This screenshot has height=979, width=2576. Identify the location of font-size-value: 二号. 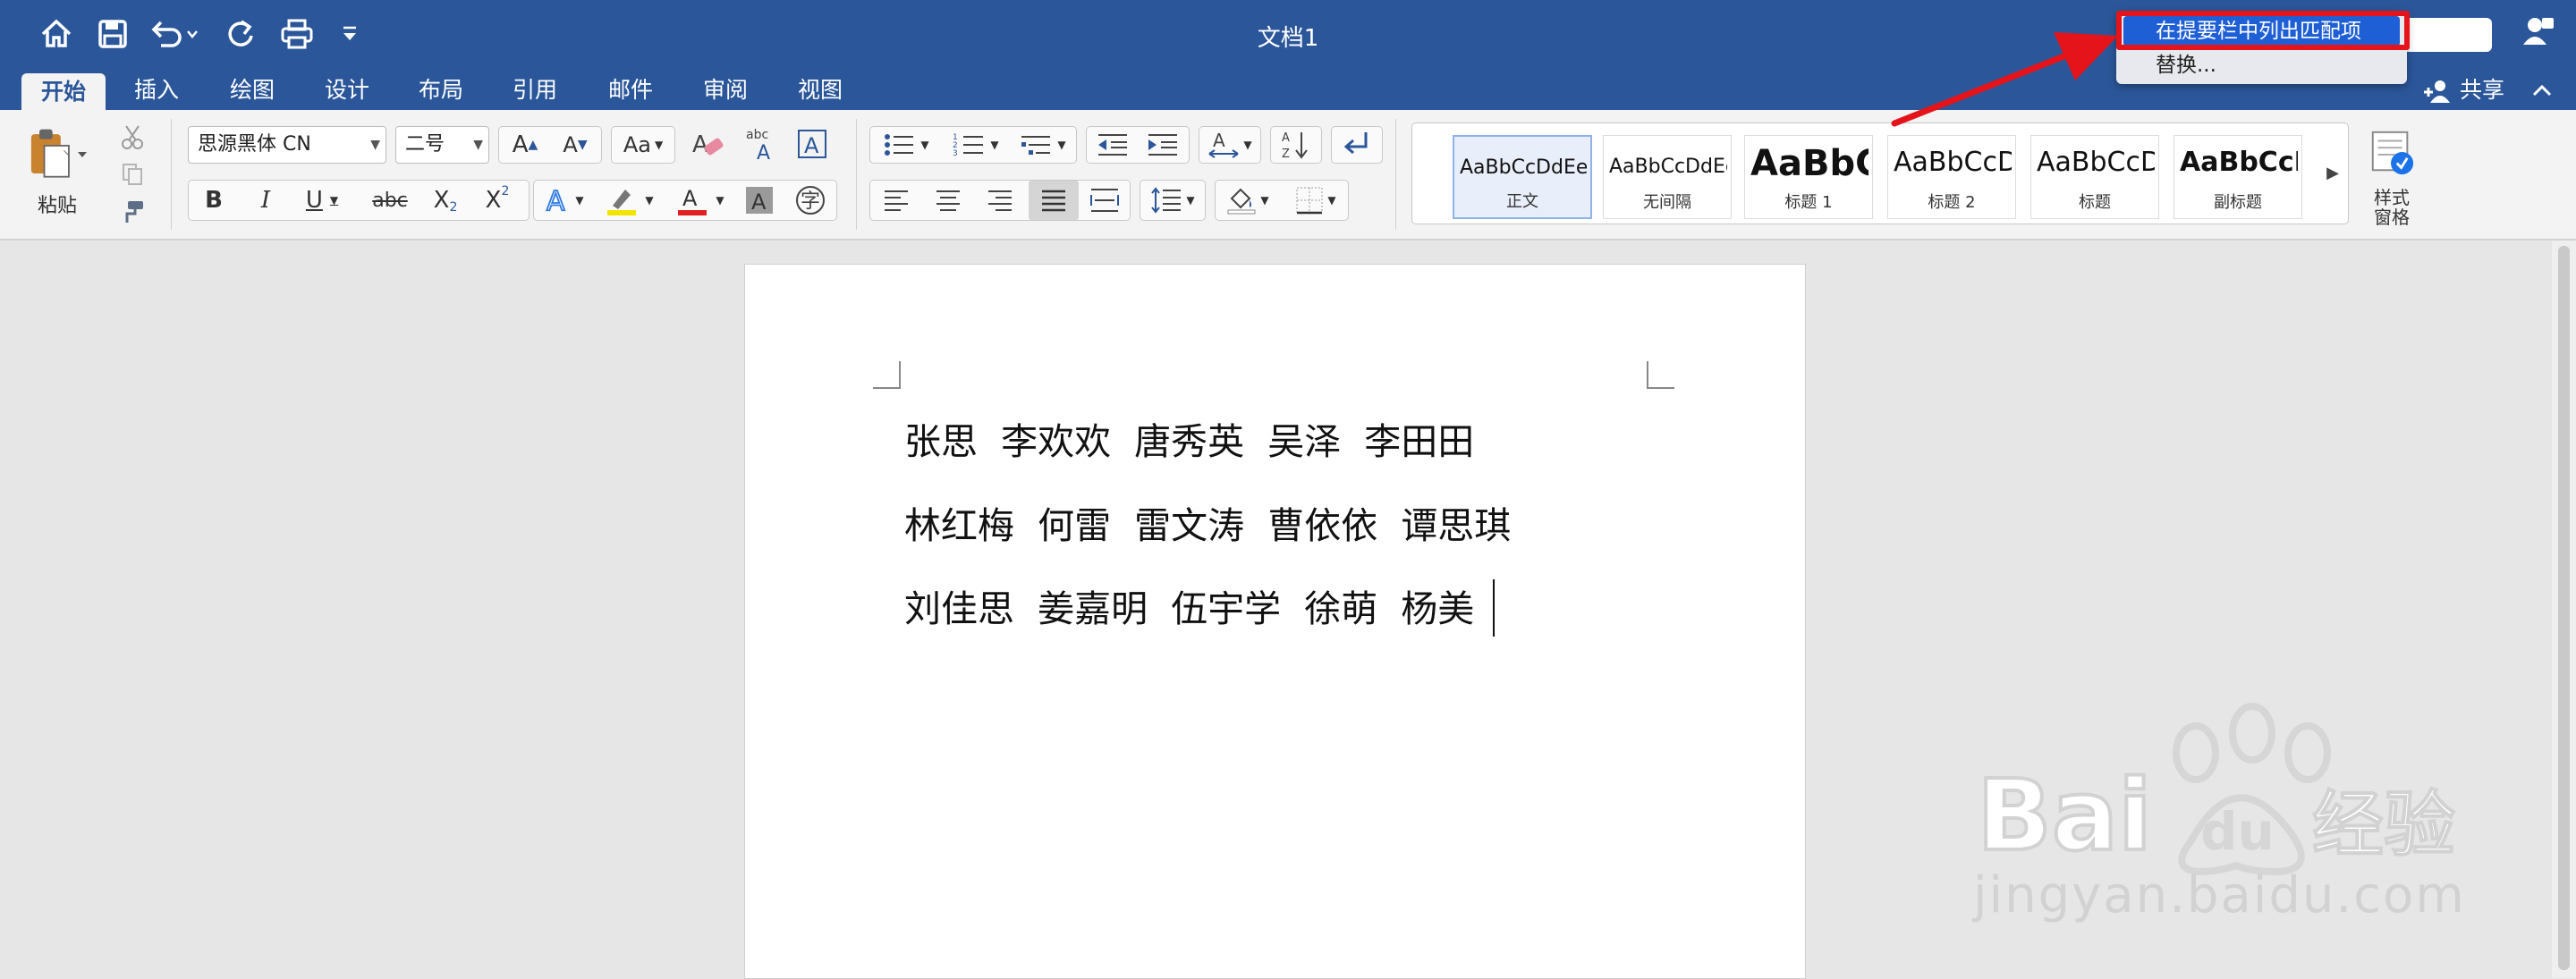
(425, 144).